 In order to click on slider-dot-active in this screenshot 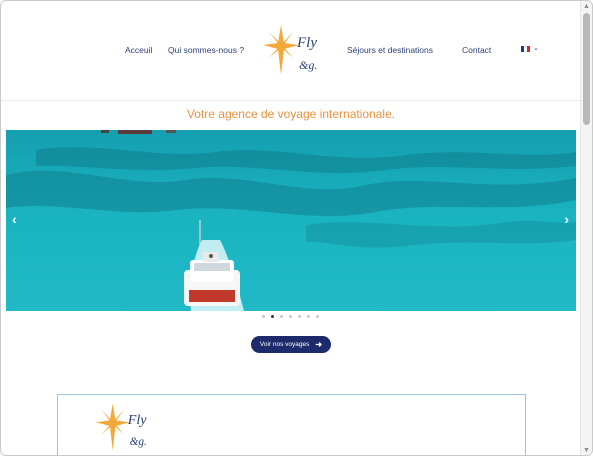, I will do `click(272, 316)`.